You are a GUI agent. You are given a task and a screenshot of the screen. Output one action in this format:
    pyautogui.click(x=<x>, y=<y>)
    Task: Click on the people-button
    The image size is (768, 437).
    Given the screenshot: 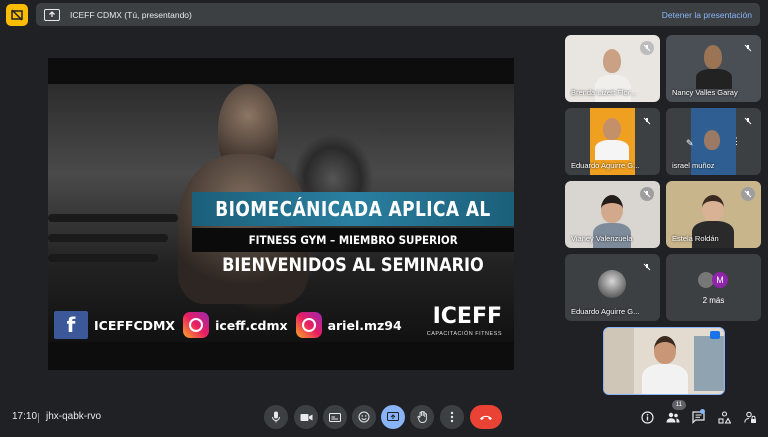 What is the action you would take?
    pyautogui.click(x=673, y=417)
    